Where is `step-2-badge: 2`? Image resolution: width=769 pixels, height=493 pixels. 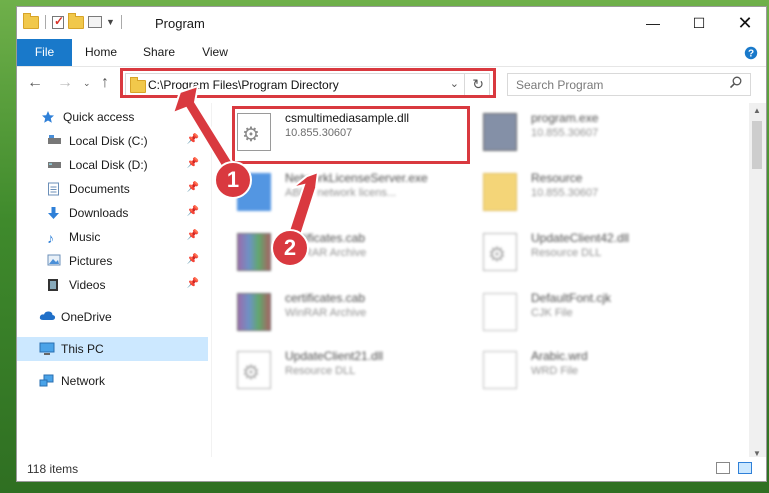 step-2-badge: 2 is located at coordinates (290, 248).